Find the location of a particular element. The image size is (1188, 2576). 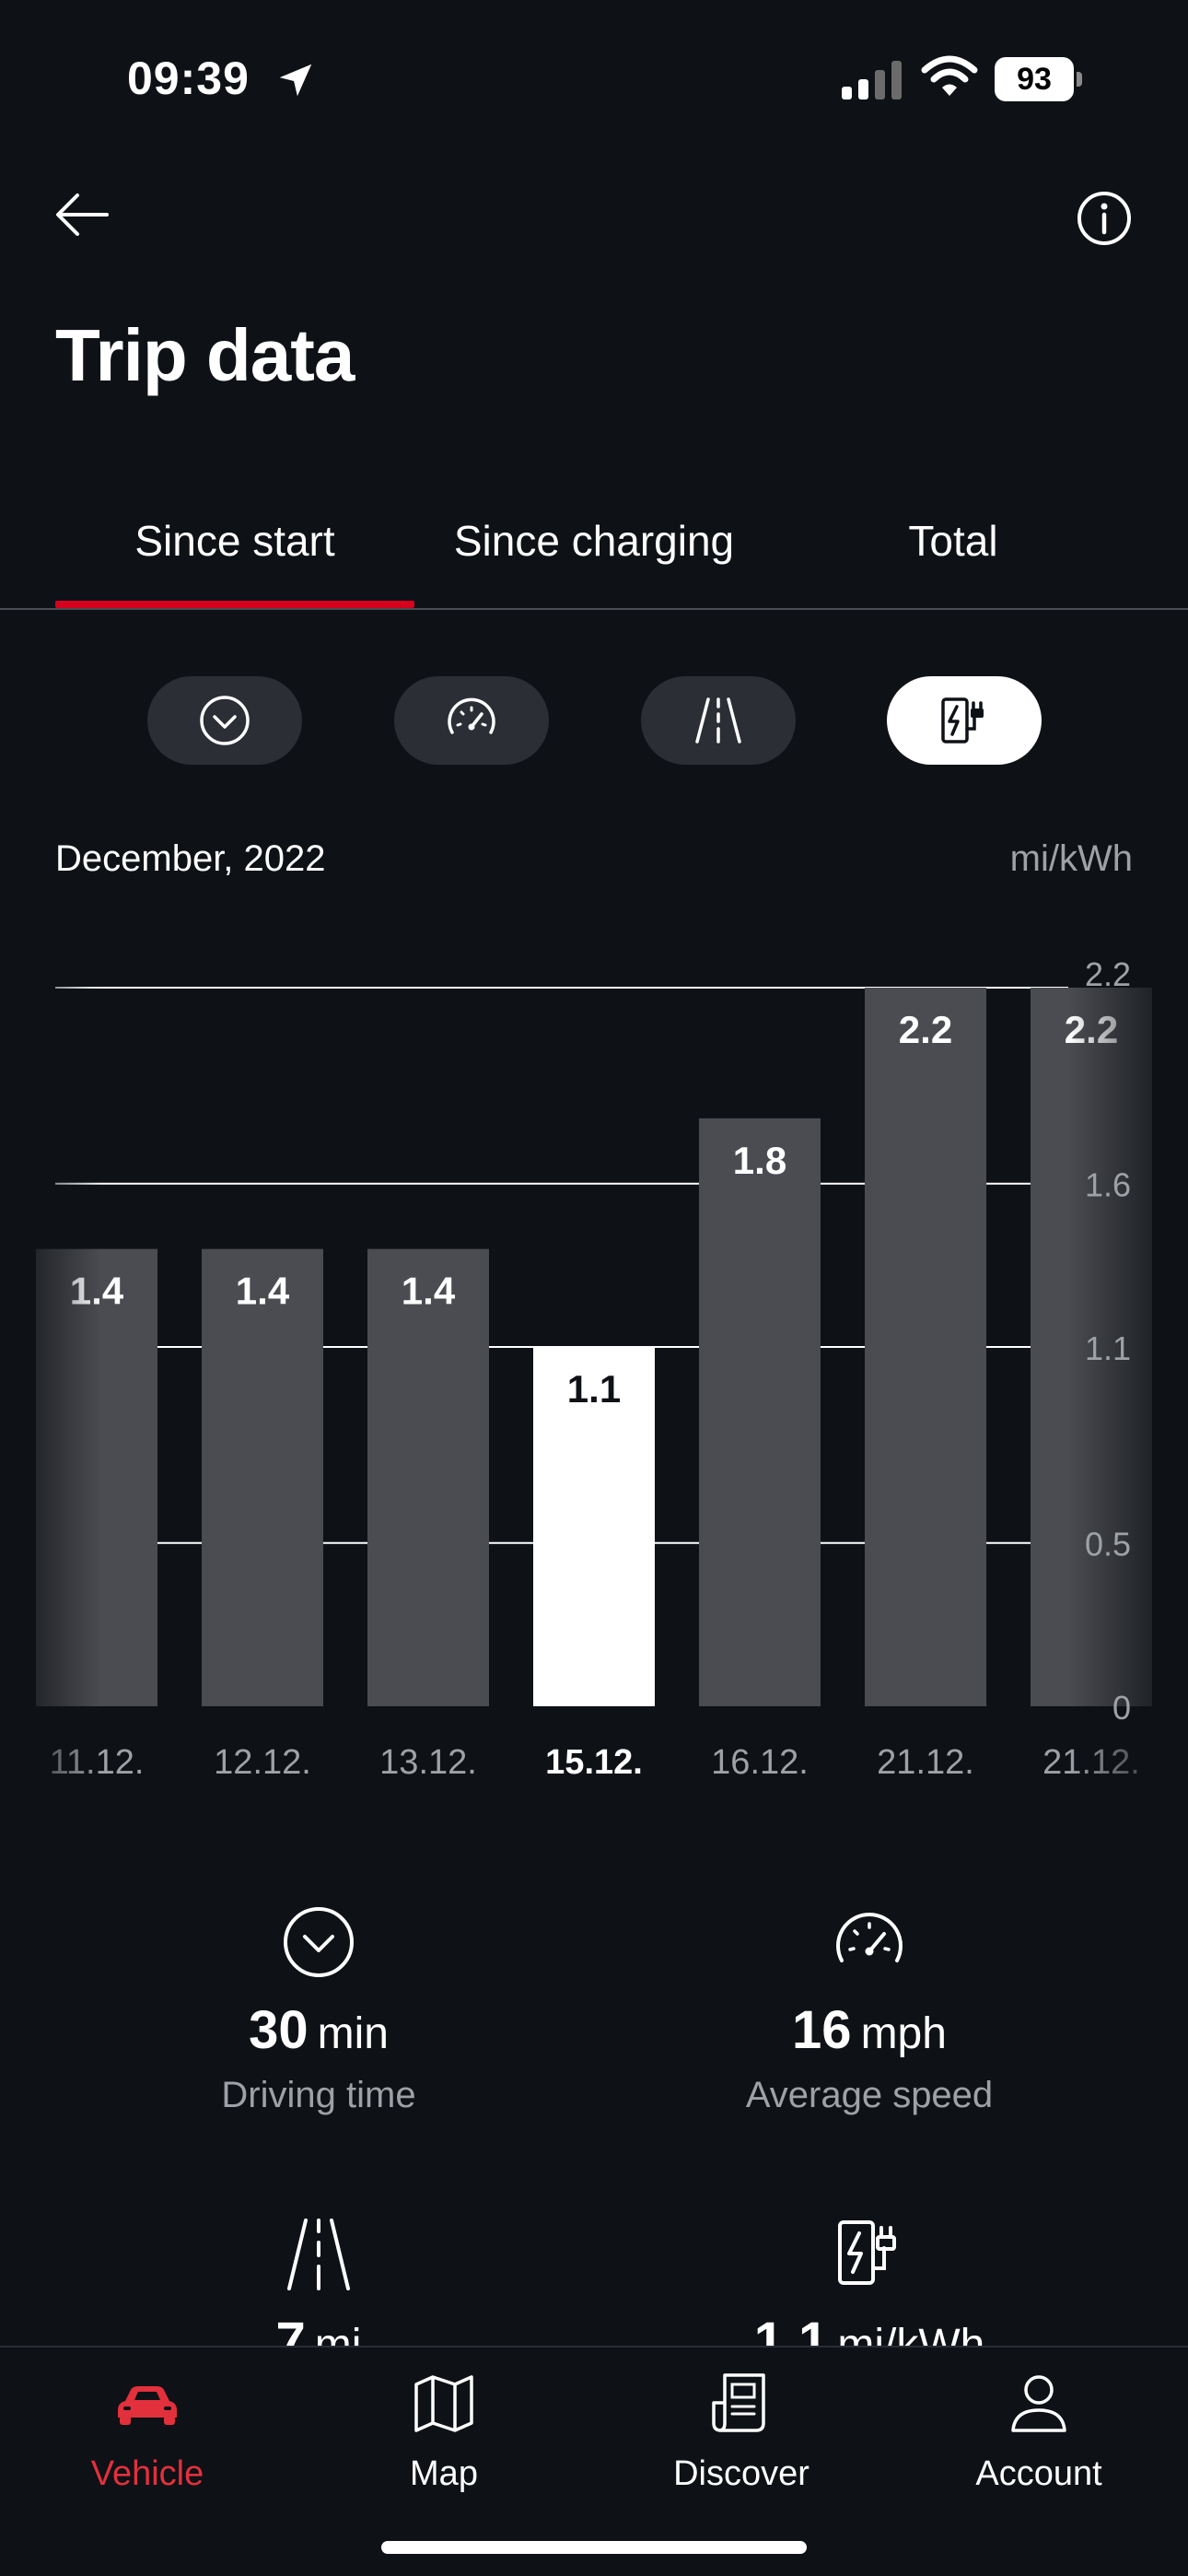

filter-distance-button is located at coordinates (719, 720).